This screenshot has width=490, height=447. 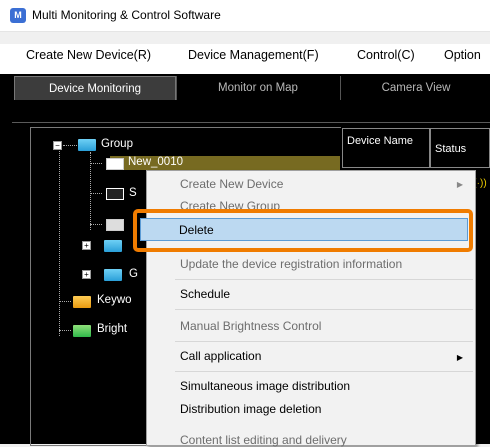 What do you see at coordinates (133, 193) in the screenshot?
I see `tree-node-s: S` at bounding box center [133, 193].